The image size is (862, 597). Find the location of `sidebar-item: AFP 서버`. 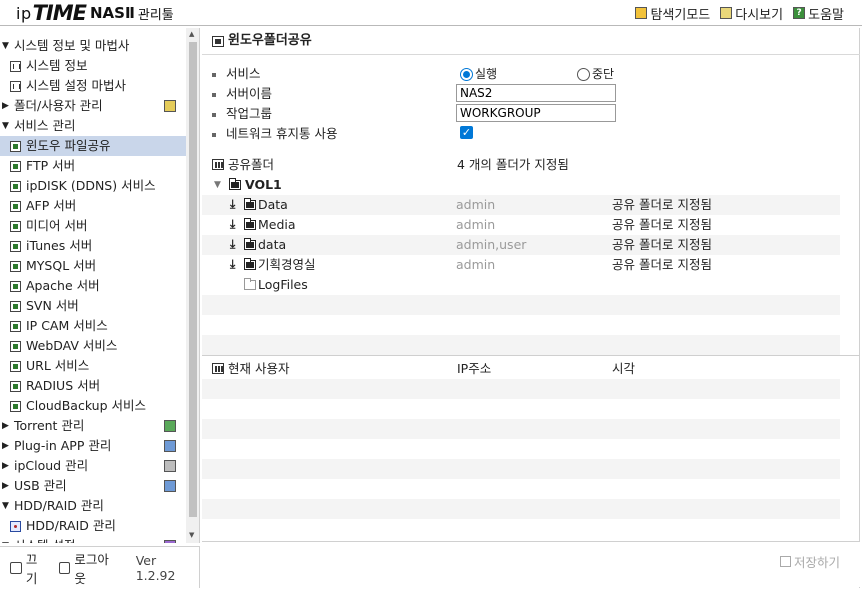

sidebar-item: AFP 서버 is located at coordinates (93, 206).